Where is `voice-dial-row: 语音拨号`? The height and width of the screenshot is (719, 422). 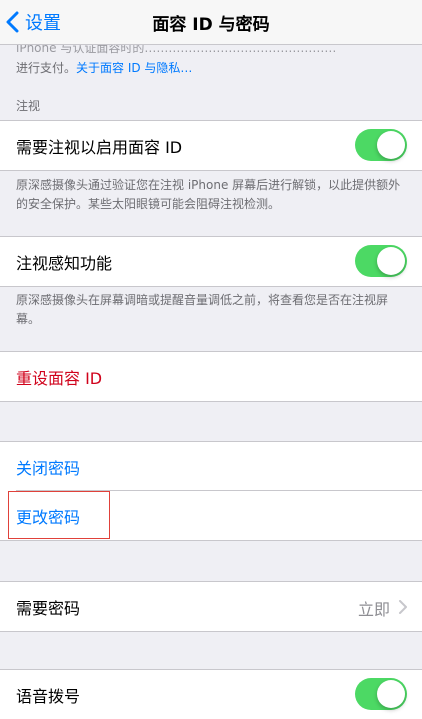
voice-dial-row: 语音拨号 is located at coordinates (211, 694).